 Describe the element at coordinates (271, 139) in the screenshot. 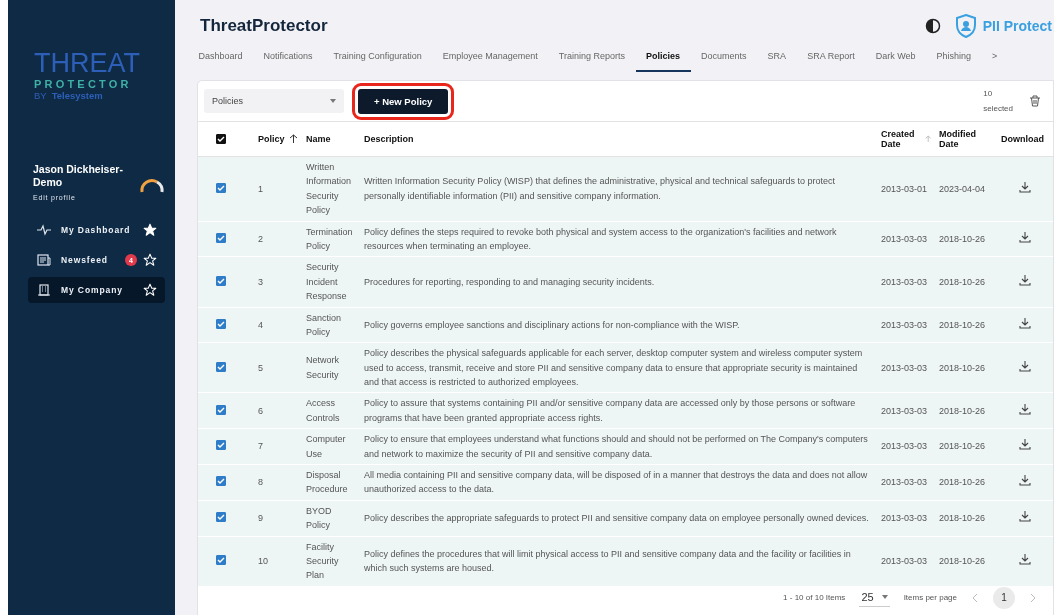

I see `column-header: Policy` at that location.